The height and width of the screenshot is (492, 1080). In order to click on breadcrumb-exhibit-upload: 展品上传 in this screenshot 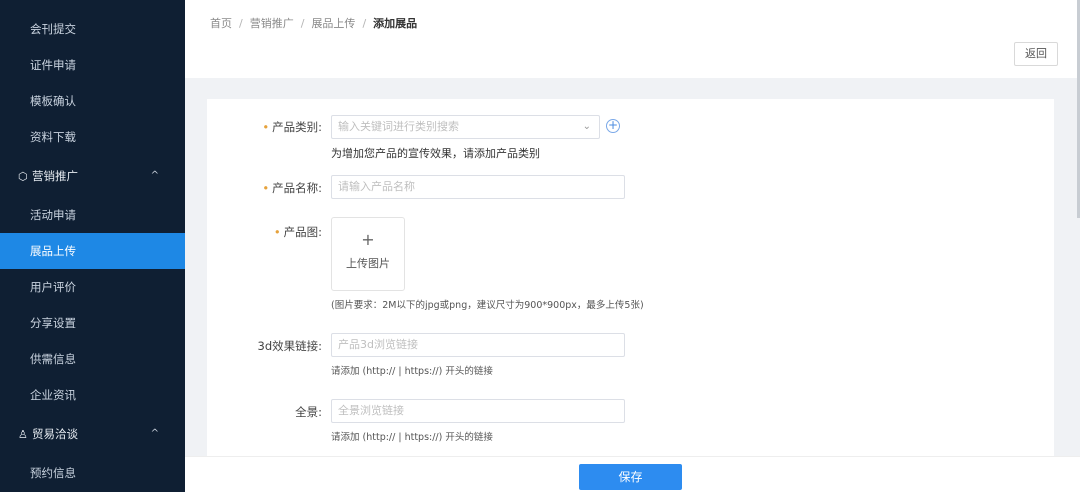, I will do `click(333, 23)`.